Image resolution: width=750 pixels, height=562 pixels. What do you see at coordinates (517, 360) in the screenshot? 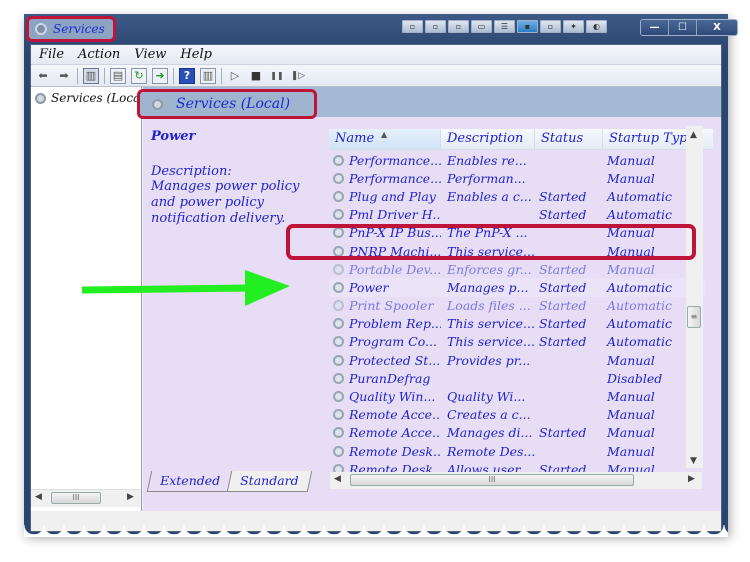
I see `service-row: Protected St... Provides pr... Manual` at bounding box center [517, 360].